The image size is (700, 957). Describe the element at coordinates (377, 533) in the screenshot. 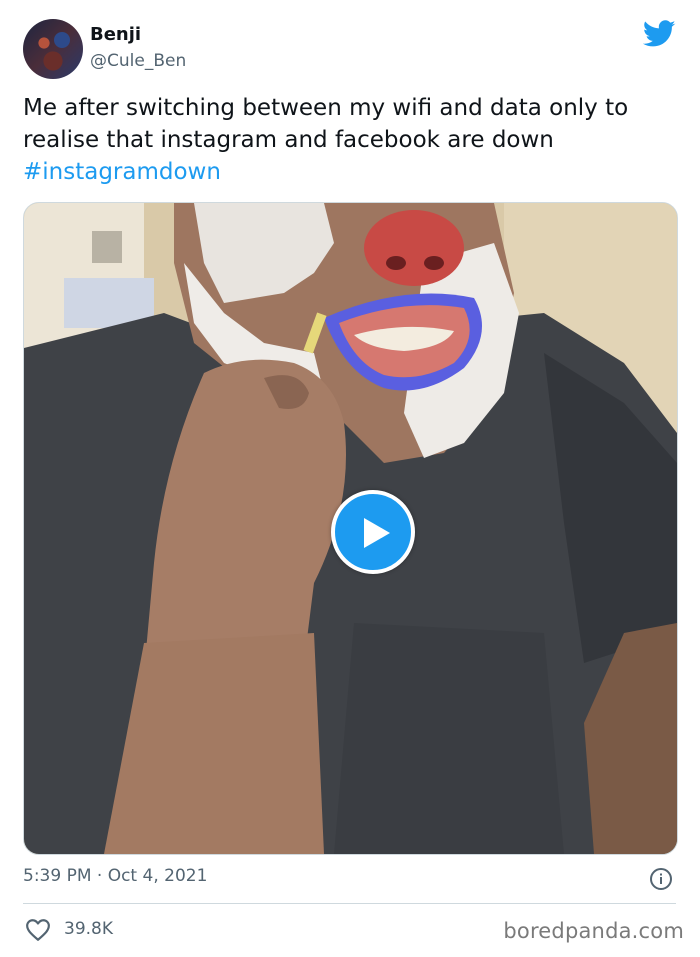

I see `play-icon` at that location.